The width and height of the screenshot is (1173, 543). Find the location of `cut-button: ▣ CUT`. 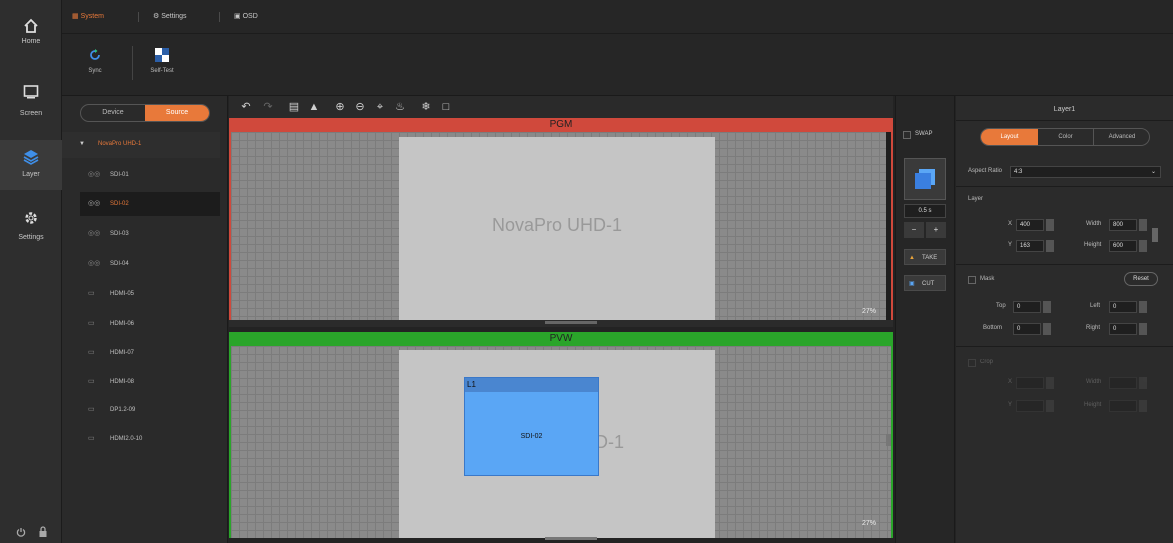

cut-button: ▣ CUT is located at coordinates (925, 283).